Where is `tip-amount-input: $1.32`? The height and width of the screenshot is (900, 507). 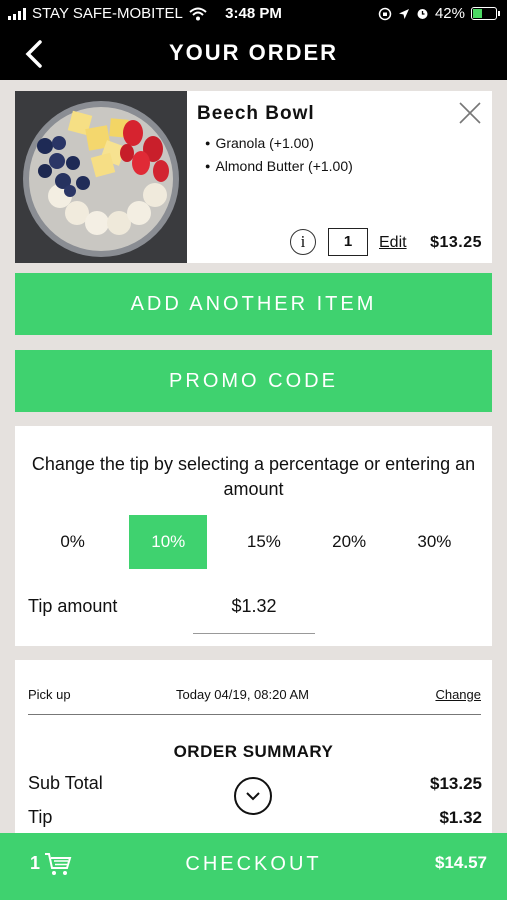
tip-amount-input: $1.32 is located at coordinates (254, 613).